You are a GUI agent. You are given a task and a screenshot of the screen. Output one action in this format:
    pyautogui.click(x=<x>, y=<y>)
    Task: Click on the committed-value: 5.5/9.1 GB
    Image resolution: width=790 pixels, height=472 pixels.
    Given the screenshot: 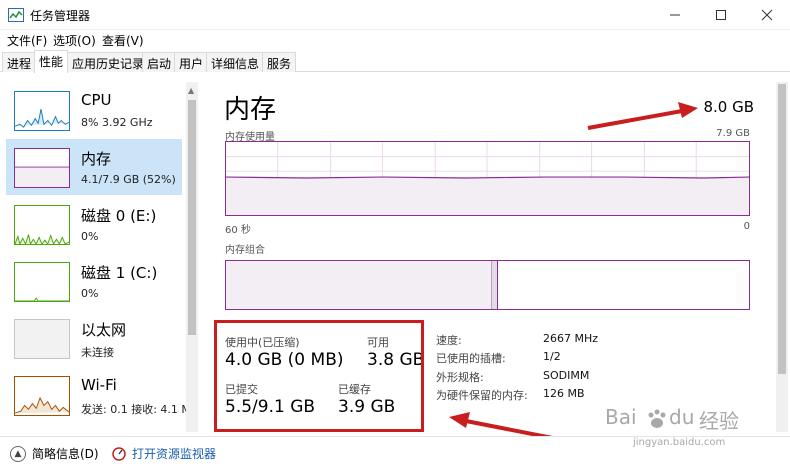 What is the action you would take?
    pyautogui.click(x=270, y=407)
    